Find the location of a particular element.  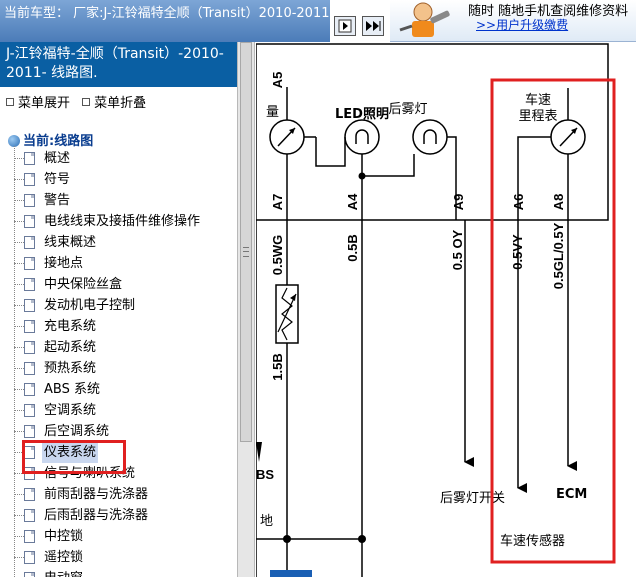

tree-item: 预热系统 is located at coordinates (125, 368).